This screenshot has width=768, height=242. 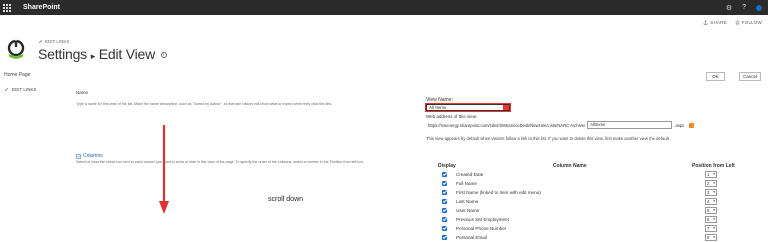 What do you see at coordinates (711, 174) in the screenshot?
I see `position-select: 1 ▾` at bounding box center [711, 174].